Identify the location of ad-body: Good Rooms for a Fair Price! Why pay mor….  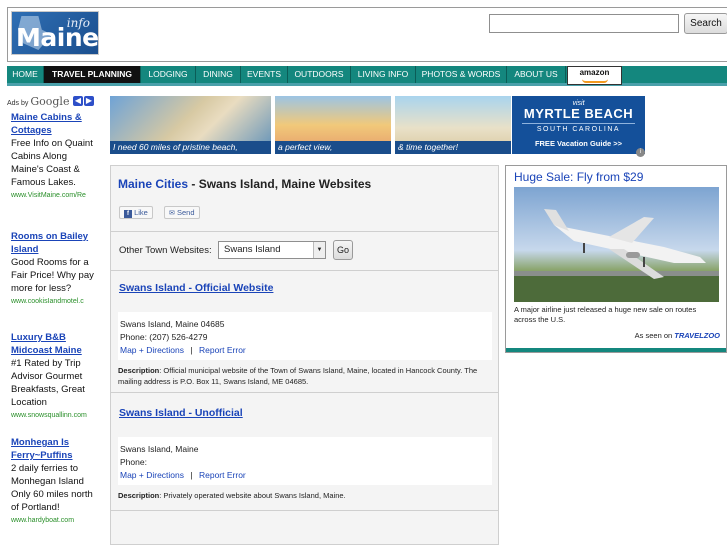
(52, 275).